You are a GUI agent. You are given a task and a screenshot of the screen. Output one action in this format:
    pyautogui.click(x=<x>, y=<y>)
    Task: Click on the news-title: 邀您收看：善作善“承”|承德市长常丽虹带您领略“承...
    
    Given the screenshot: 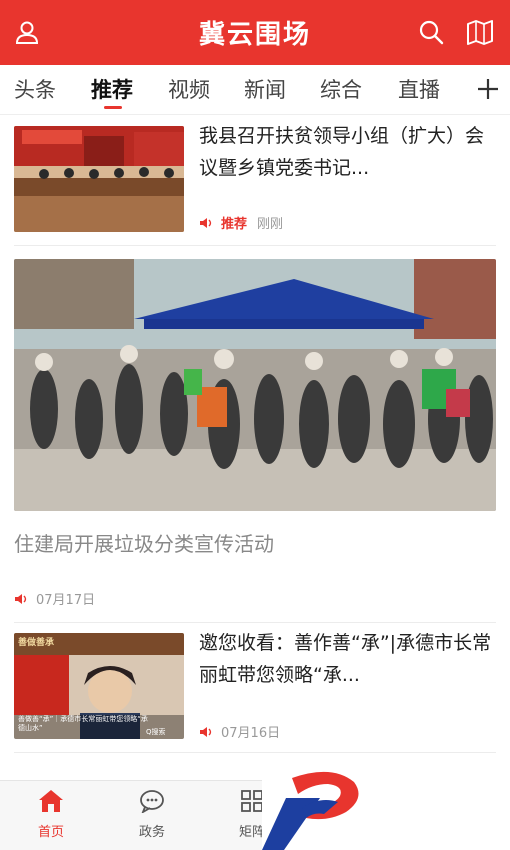 What is the action you would take?
    pyautogui.click(x=349, y=659)
    